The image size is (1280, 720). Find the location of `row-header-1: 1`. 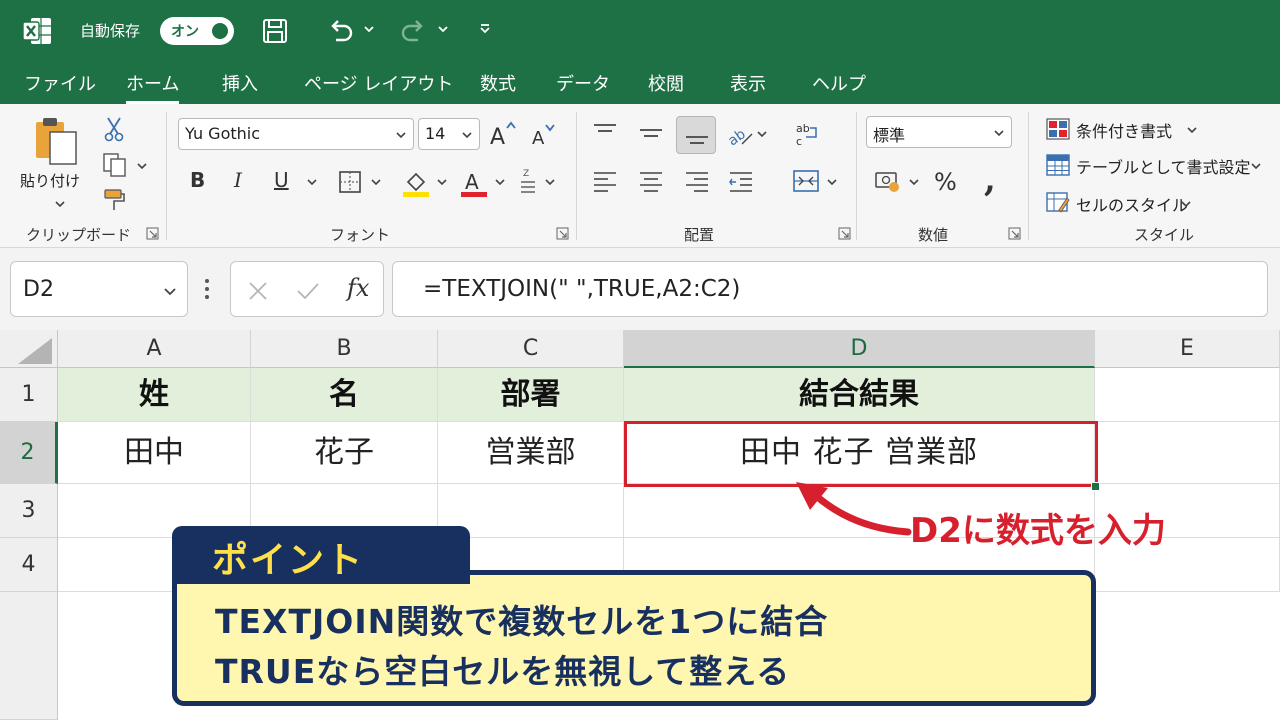

row-header-1: 1 is located at coordinates (29, 395).